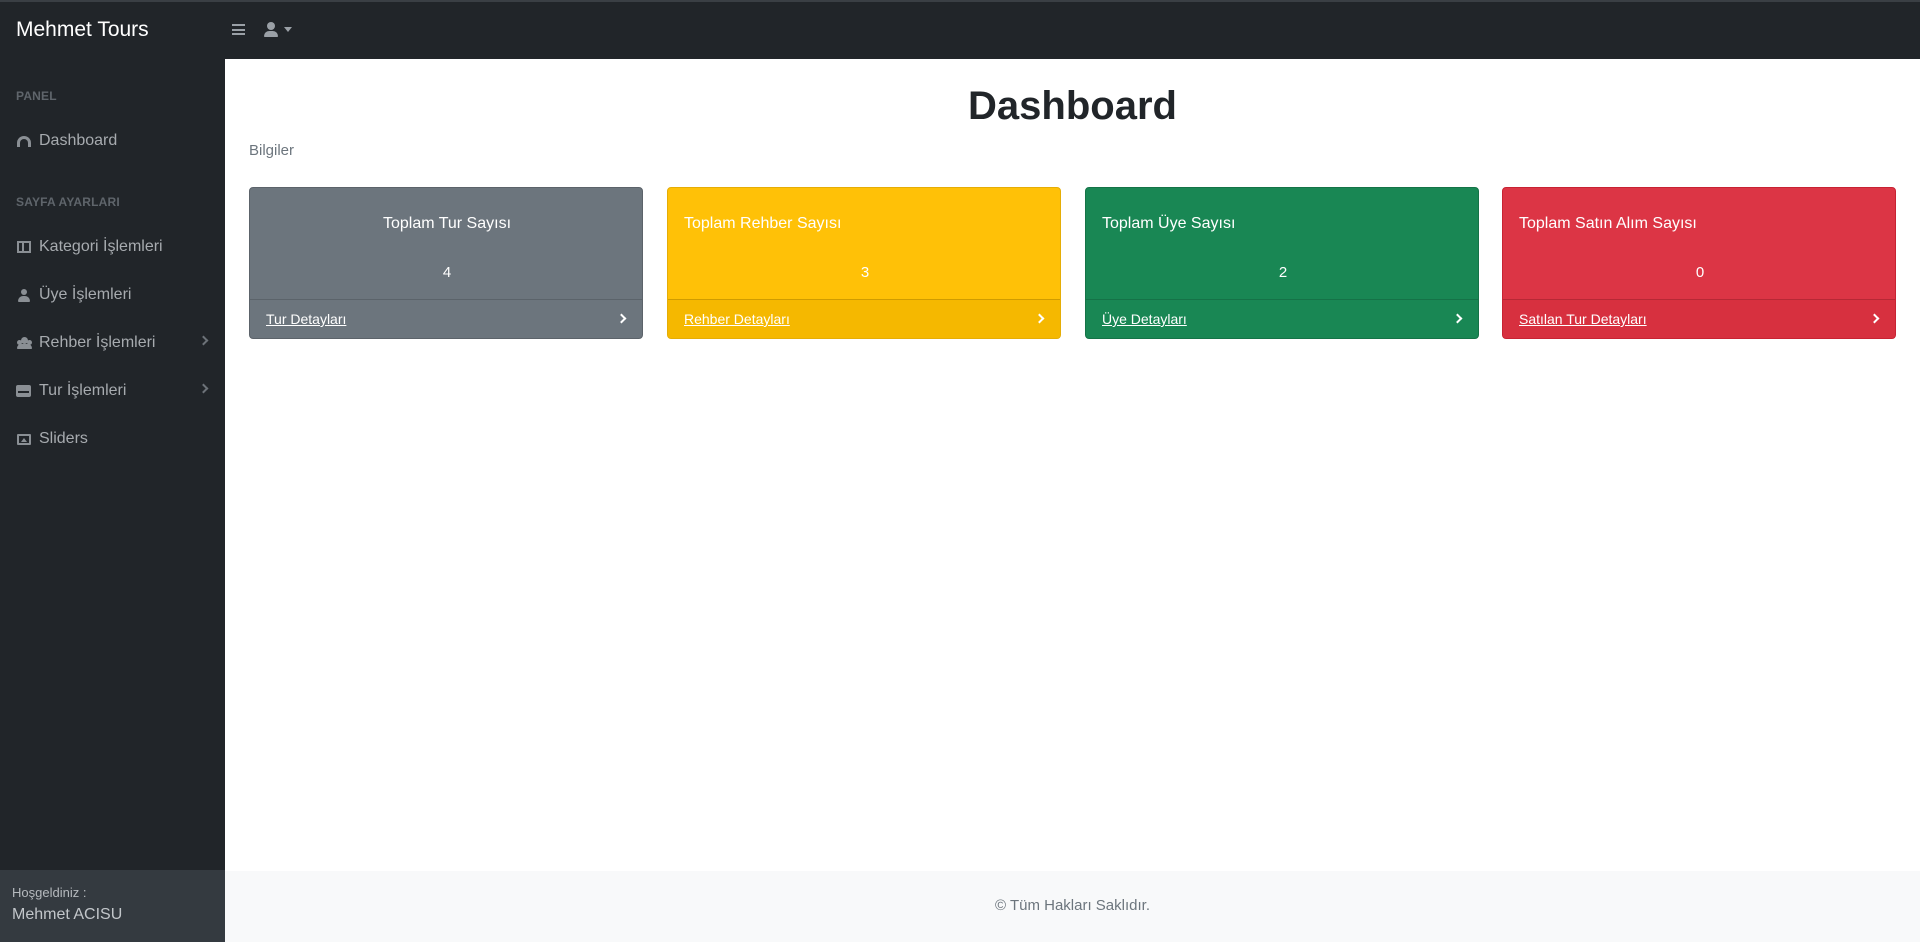  I want to click on card-title: Toplam Tur Sayısı, so click(447, 223).